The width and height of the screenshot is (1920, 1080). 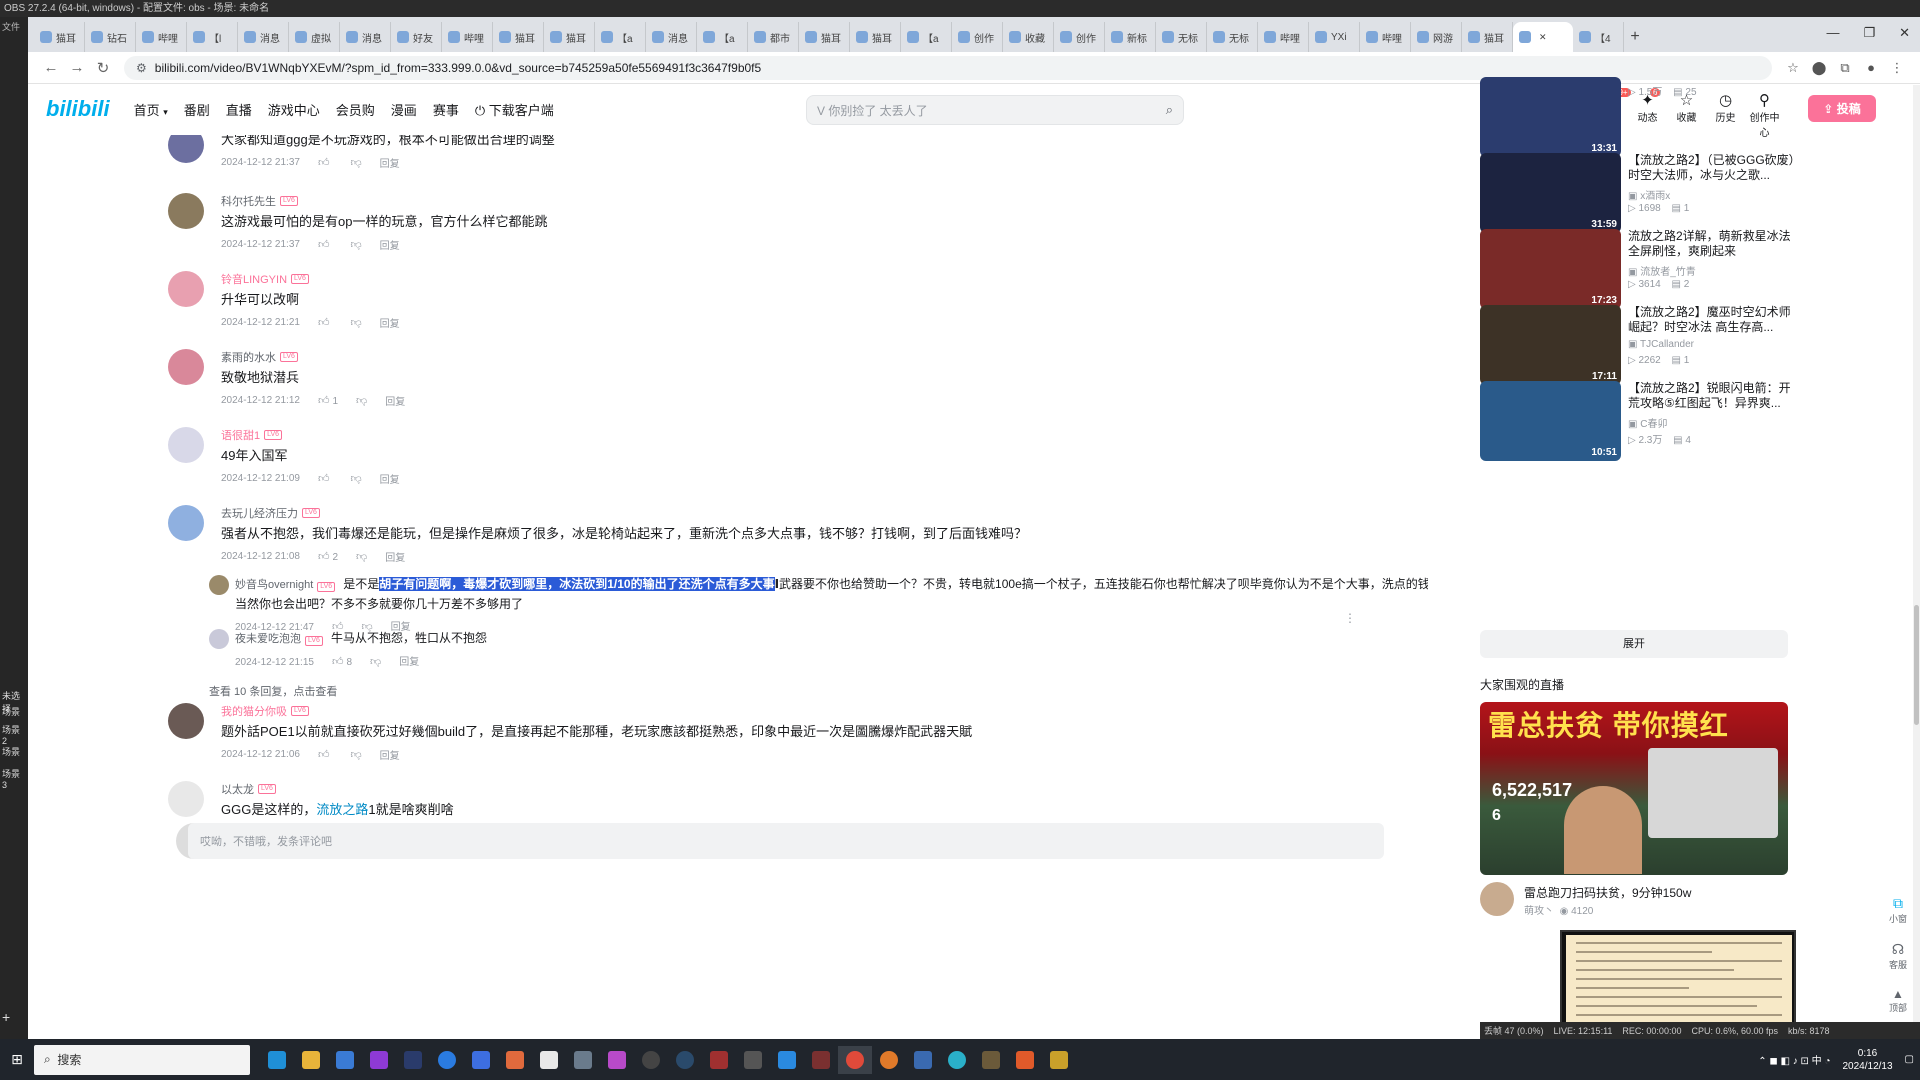 I want to click on extension-icon: ⬤, so click(x=1819, y=68).